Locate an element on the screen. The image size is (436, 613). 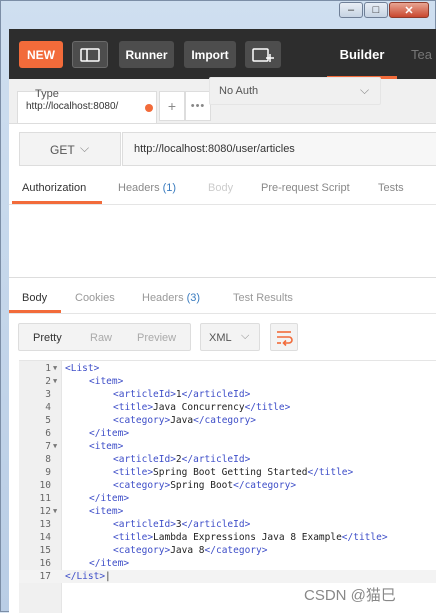
xml-value: Spring Boot Getting Started is located at coordinates (230, 472).